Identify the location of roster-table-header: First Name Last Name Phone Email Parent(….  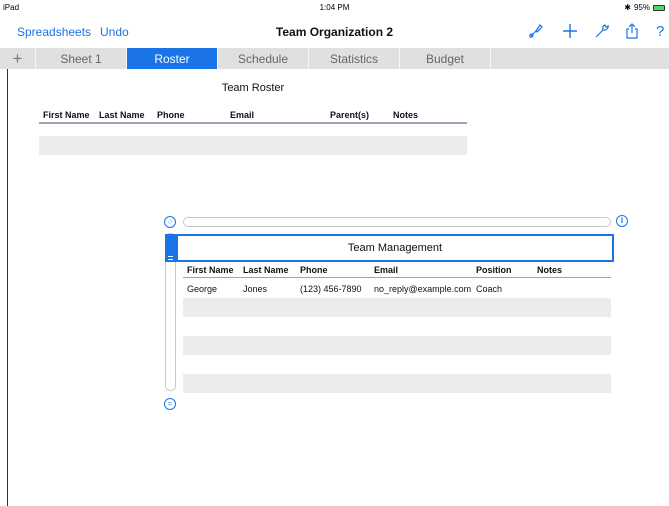
(253, 114).